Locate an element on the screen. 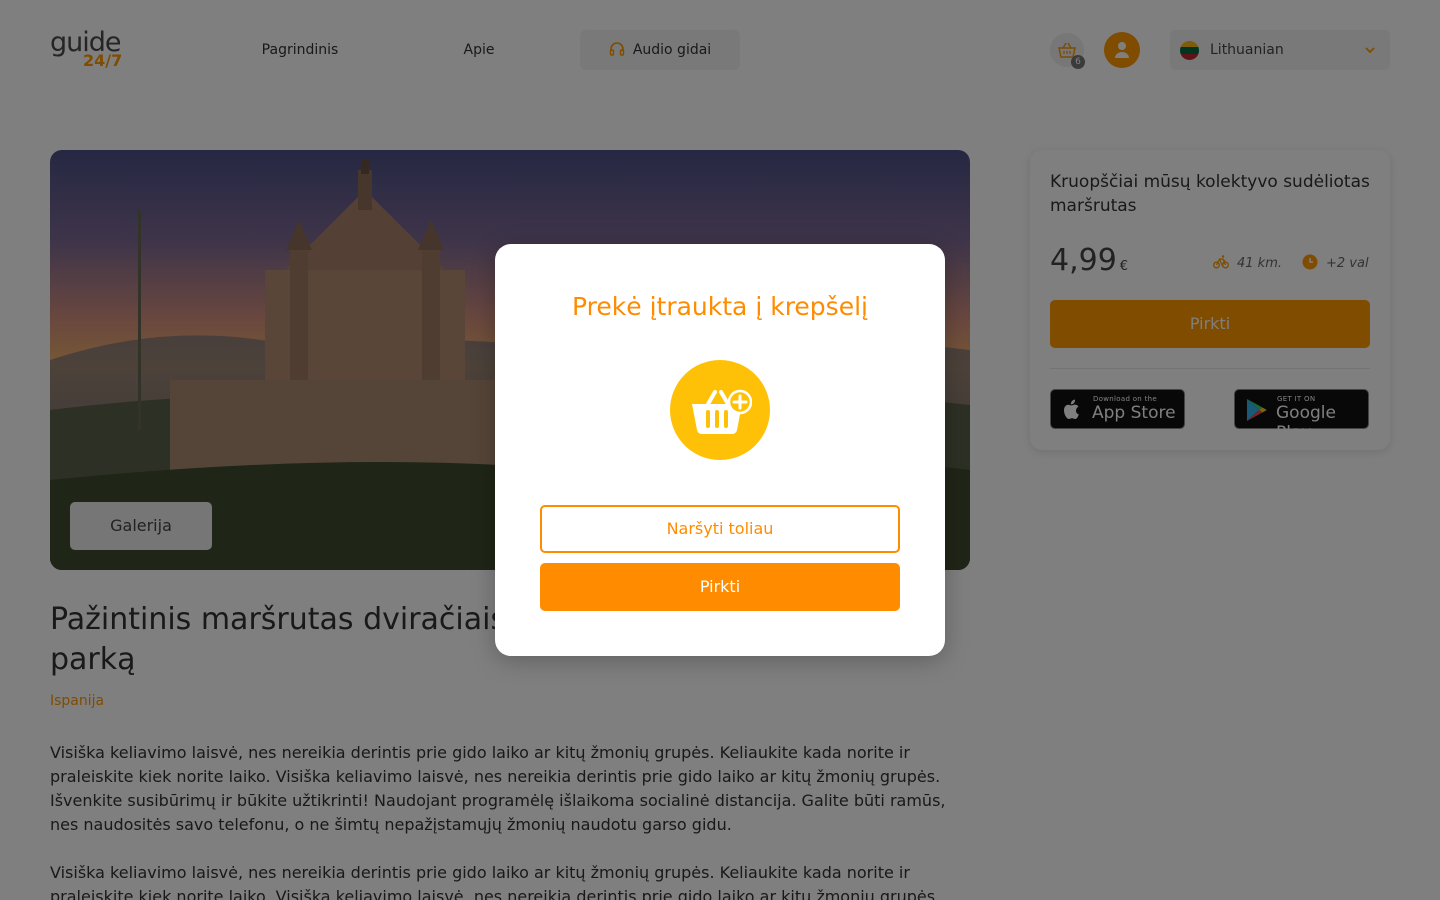  modal-buy-button: Pirkti is located at coordinates (720, 587).